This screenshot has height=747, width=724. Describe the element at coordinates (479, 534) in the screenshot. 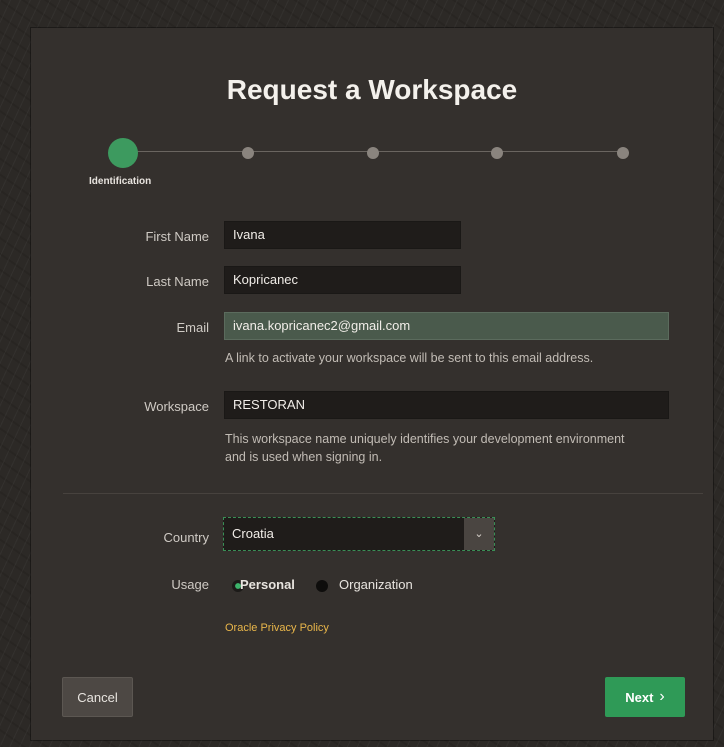

I see `chevron-down-icon: ⌄` at that location.